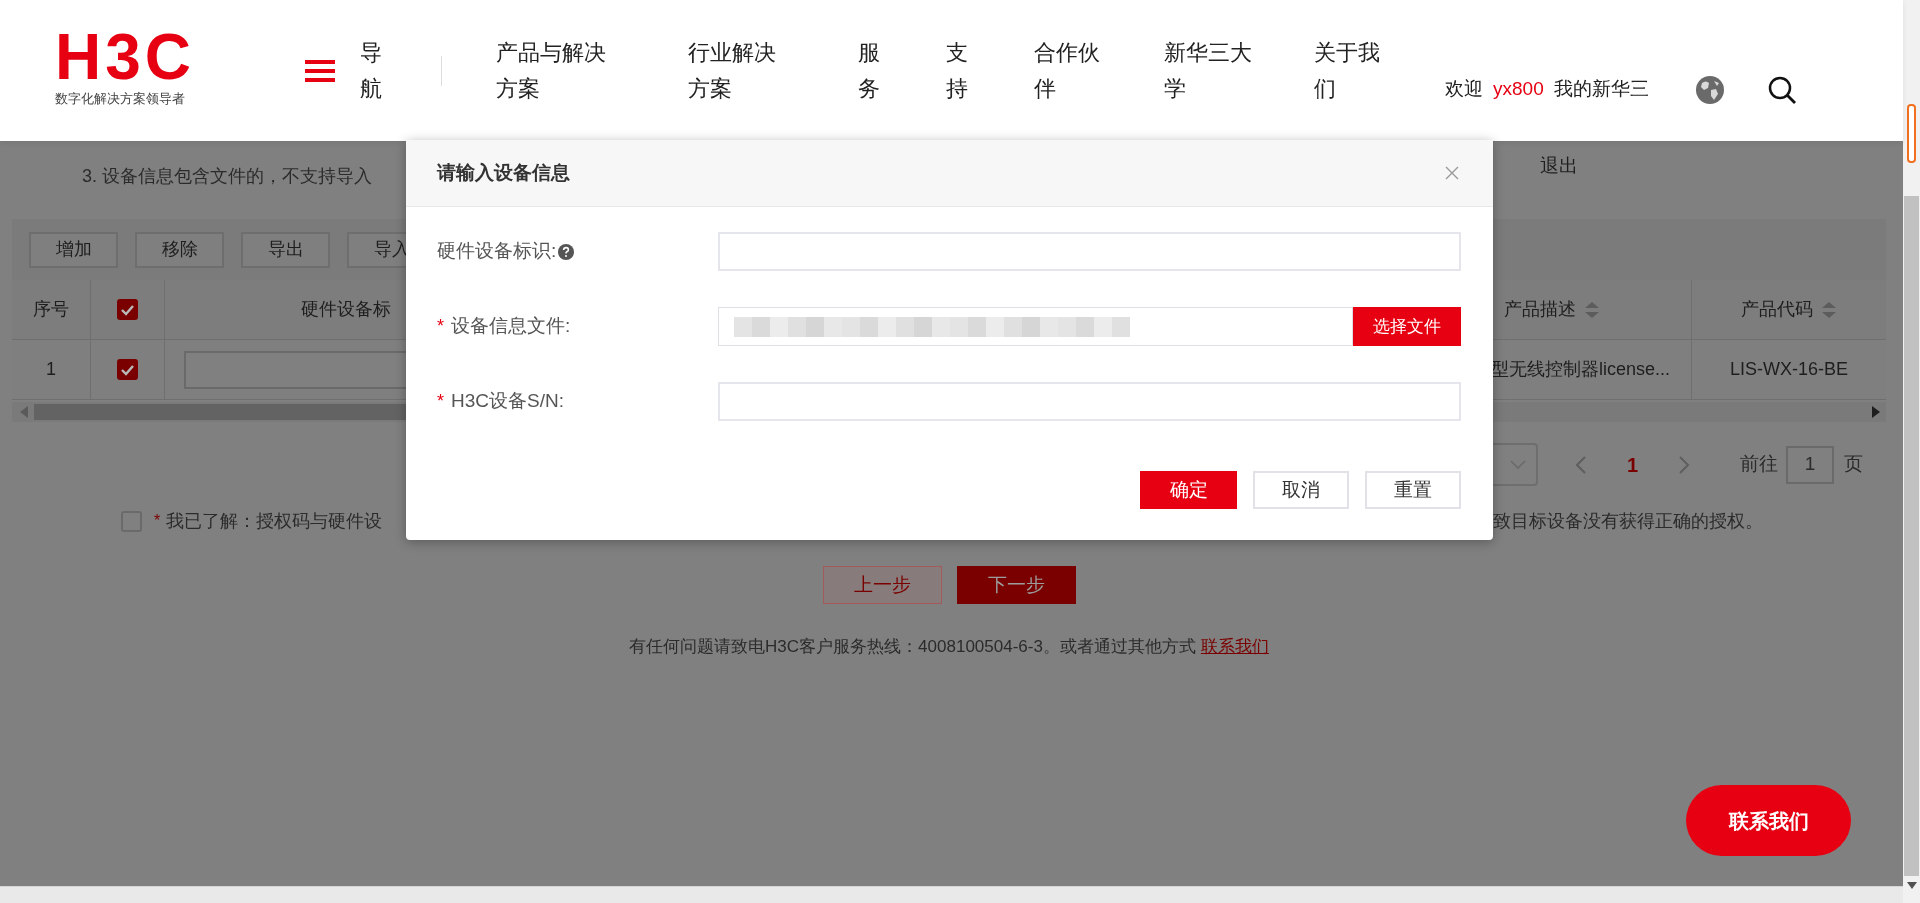 The image size is (1920, 903). Describe the element at coordinates (1016, 585) in the screenshot. I see `next-step-button: 下一步` at that location.